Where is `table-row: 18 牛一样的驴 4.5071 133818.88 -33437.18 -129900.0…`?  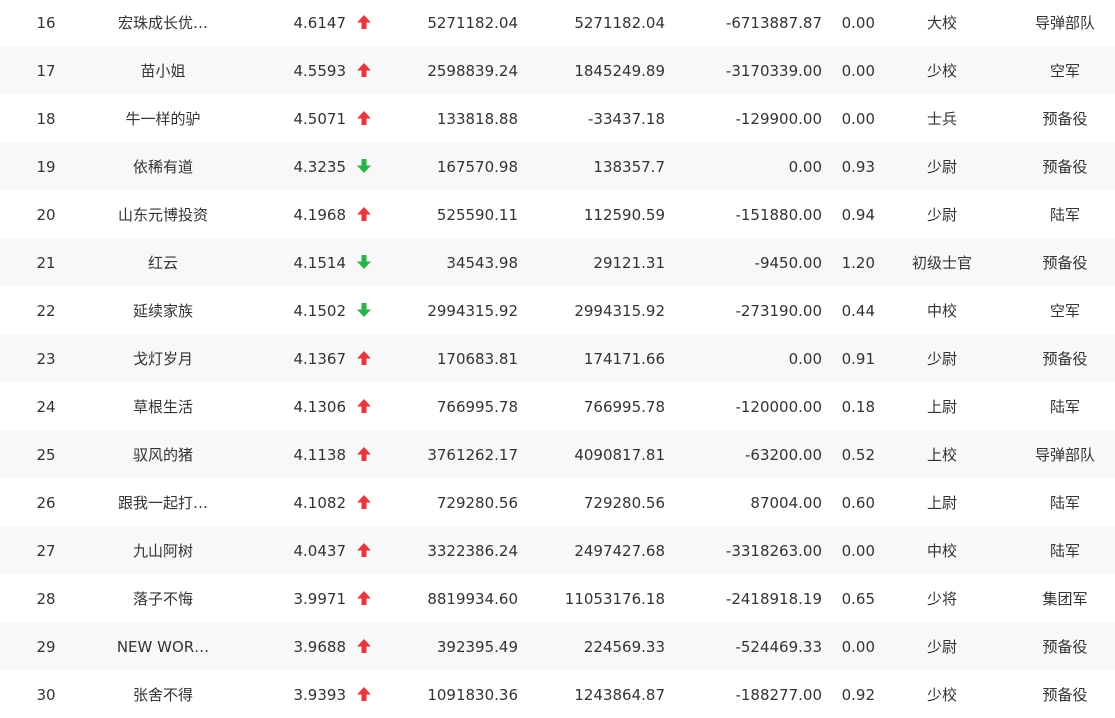 table-row: 18 牛一样的驴 4.5071 133818.88 -33437.18 -129900.0… is located at coordinates (557, 119).